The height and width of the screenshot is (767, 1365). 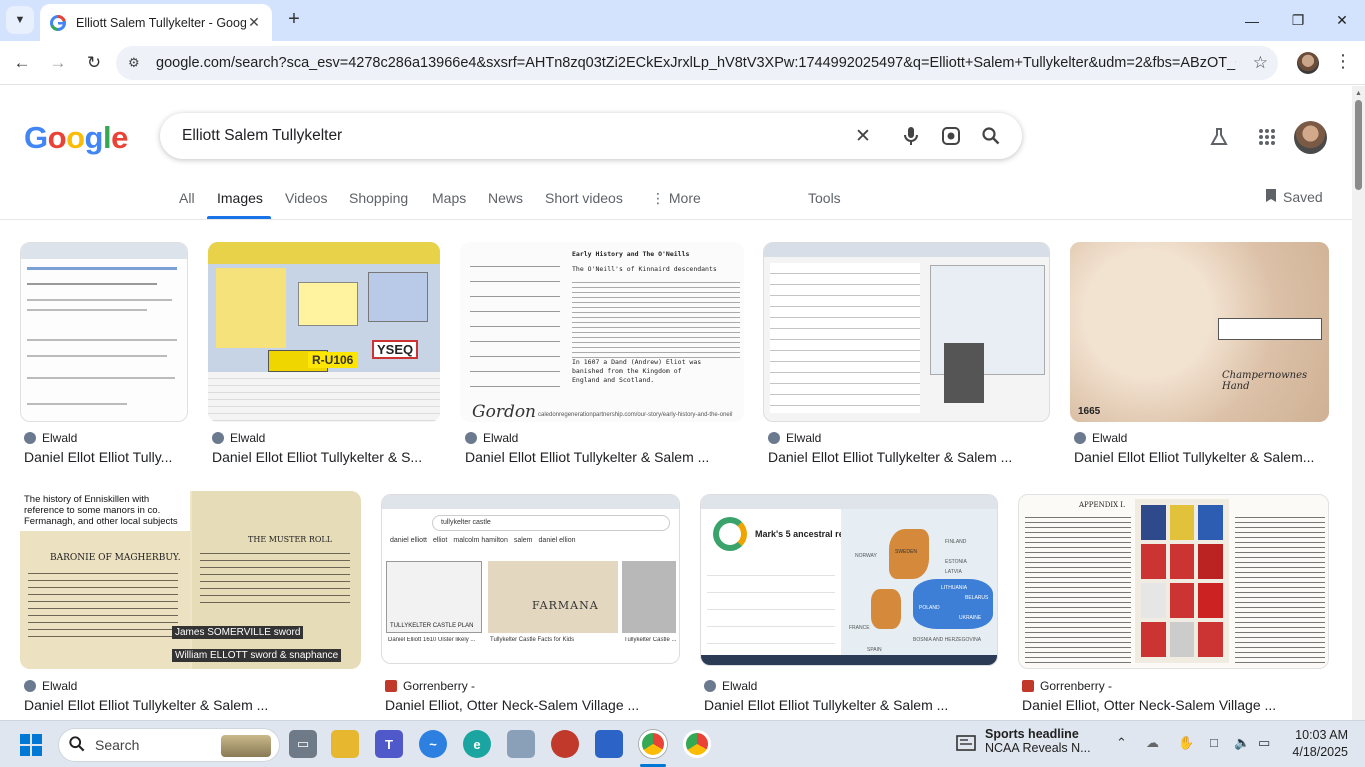 I want to click on tab-images: Images, so click(x=240, y=198).